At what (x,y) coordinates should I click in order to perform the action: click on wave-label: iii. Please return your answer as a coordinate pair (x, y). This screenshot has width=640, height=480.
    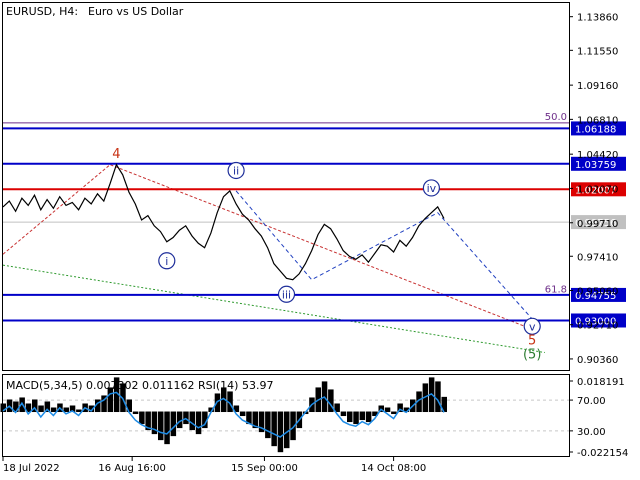
    Looking at the image, I should click on (286, 294).